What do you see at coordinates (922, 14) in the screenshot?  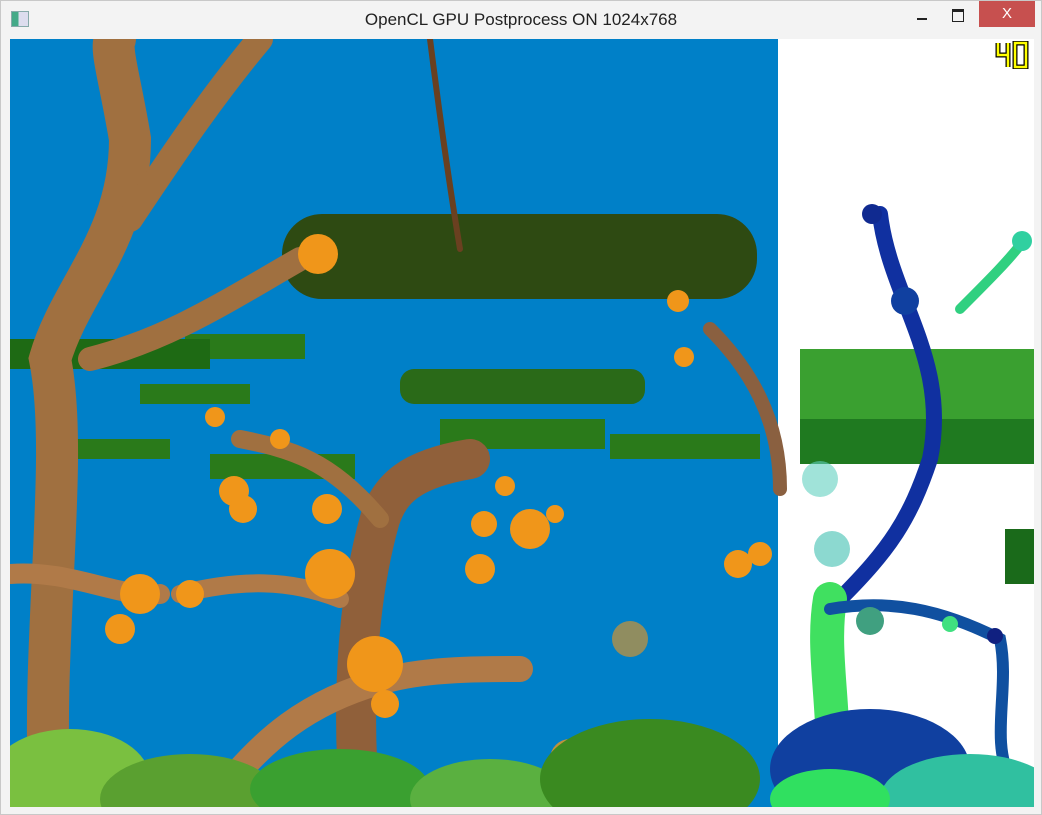 I see `minimize-button` at bounding box center [922, 14].